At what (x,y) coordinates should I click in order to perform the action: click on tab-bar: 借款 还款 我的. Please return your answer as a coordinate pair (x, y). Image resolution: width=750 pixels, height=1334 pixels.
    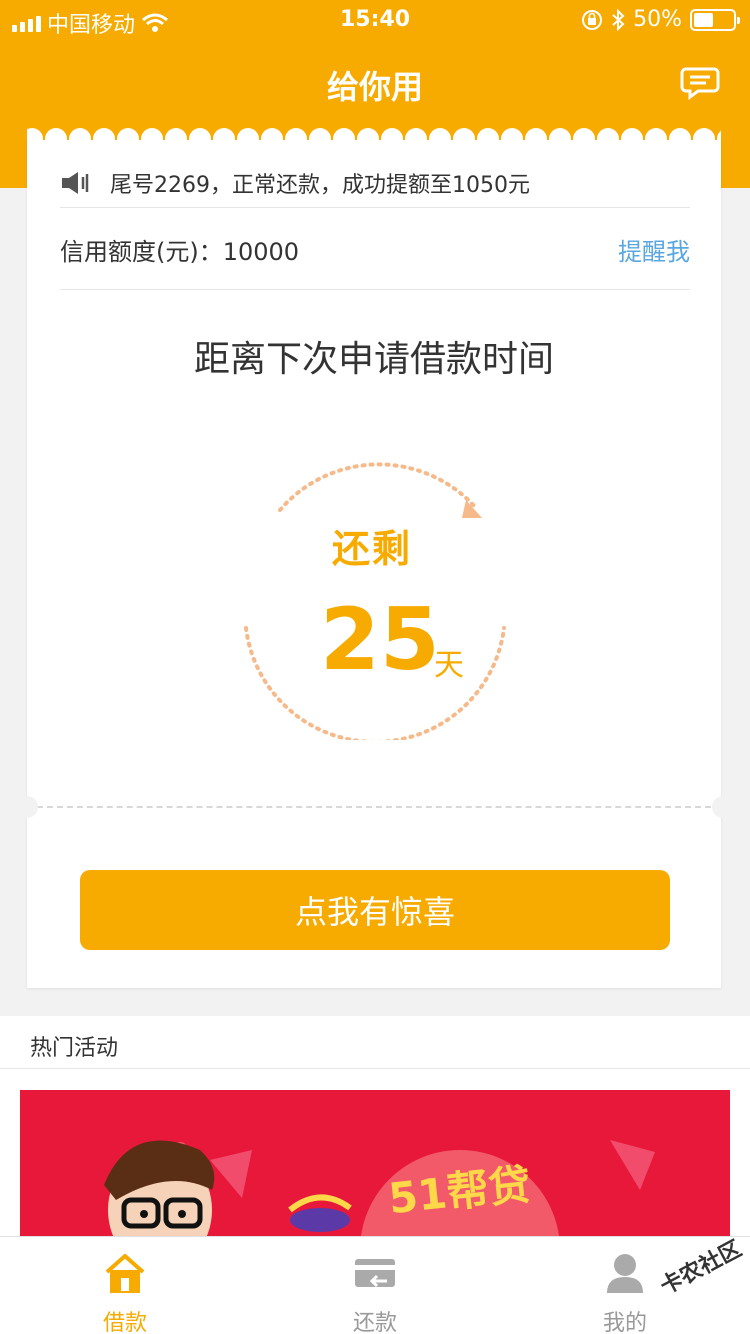
    Looking at the image, I should click on (375, 1285).